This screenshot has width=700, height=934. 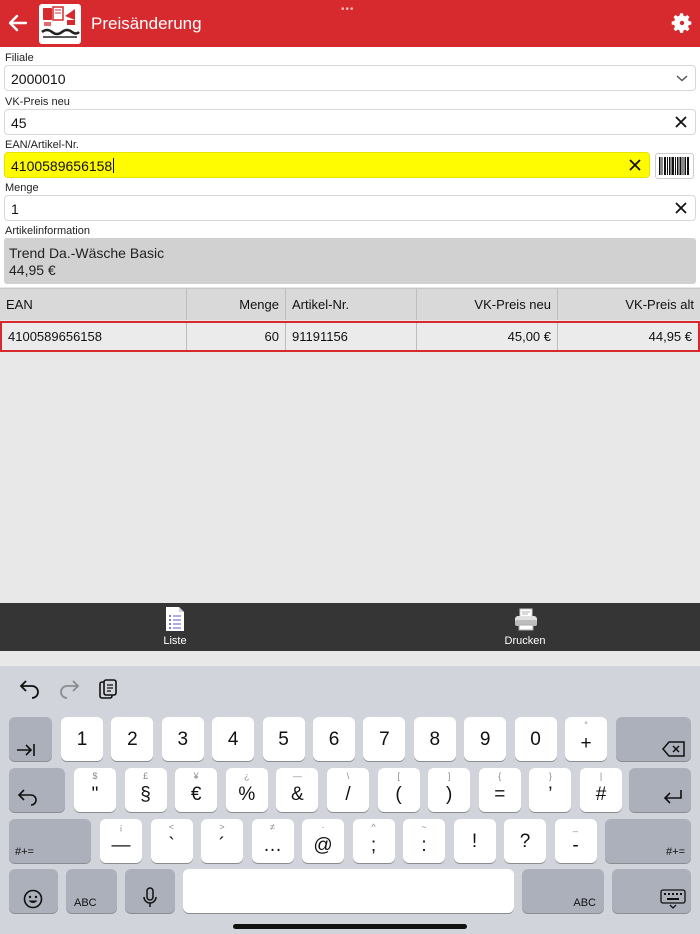 What do you see at coordinates (196, 776) in the screenshot?
I see `key-alt-label: ¥` at bounding box center [196, 776].